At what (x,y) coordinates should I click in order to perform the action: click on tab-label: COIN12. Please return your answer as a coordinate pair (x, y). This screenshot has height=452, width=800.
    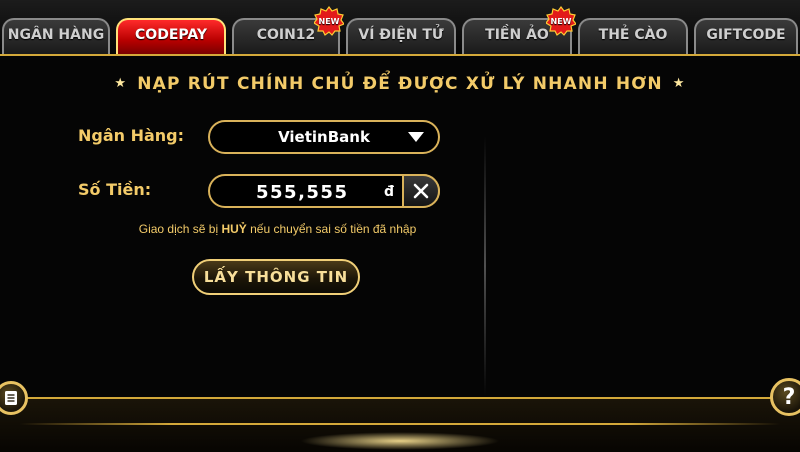
    Looking at the image, I should click on (286, 35).